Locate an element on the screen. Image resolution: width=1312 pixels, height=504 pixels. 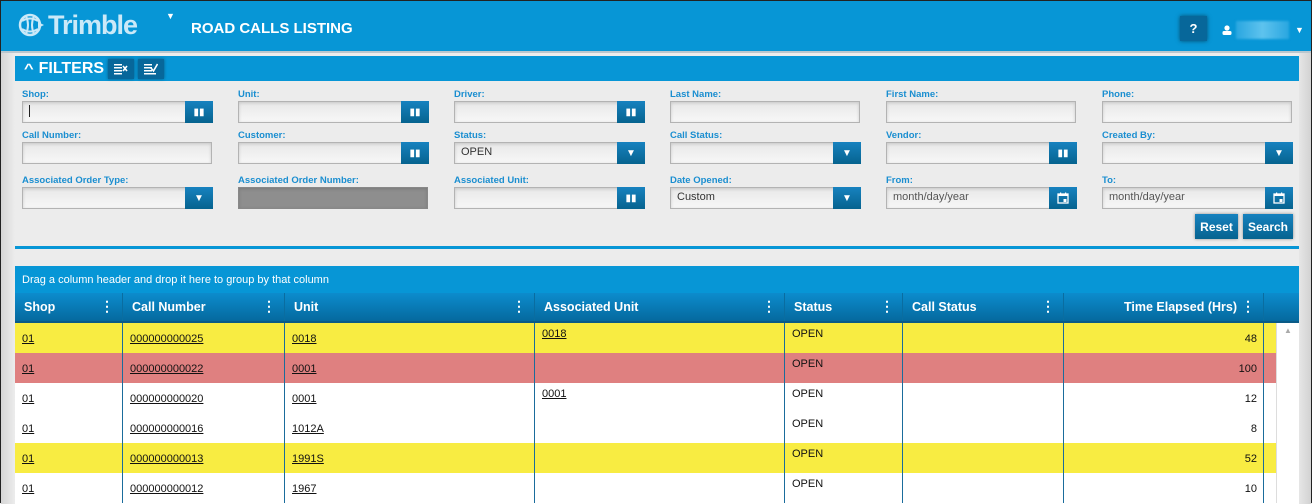
customer-lookup-button: ▮▮ is located at coordinates (415, 153).